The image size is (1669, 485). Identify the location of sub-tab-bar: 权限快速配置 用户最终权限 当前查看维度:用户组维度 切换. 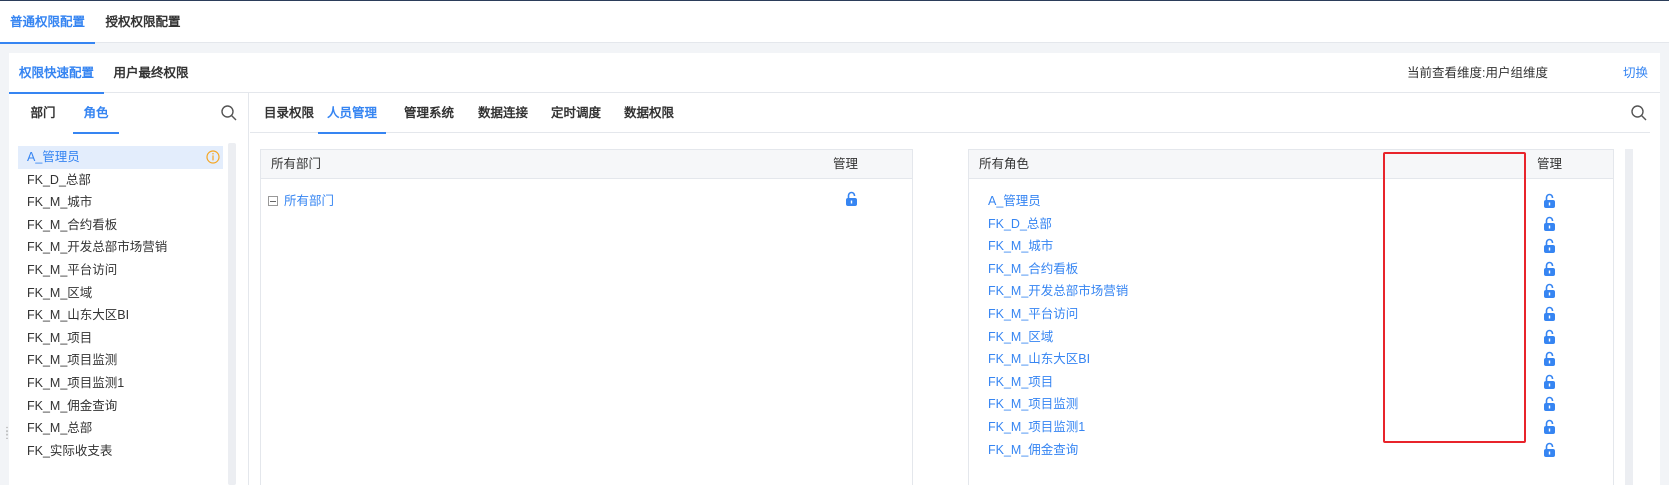
(834, 73).